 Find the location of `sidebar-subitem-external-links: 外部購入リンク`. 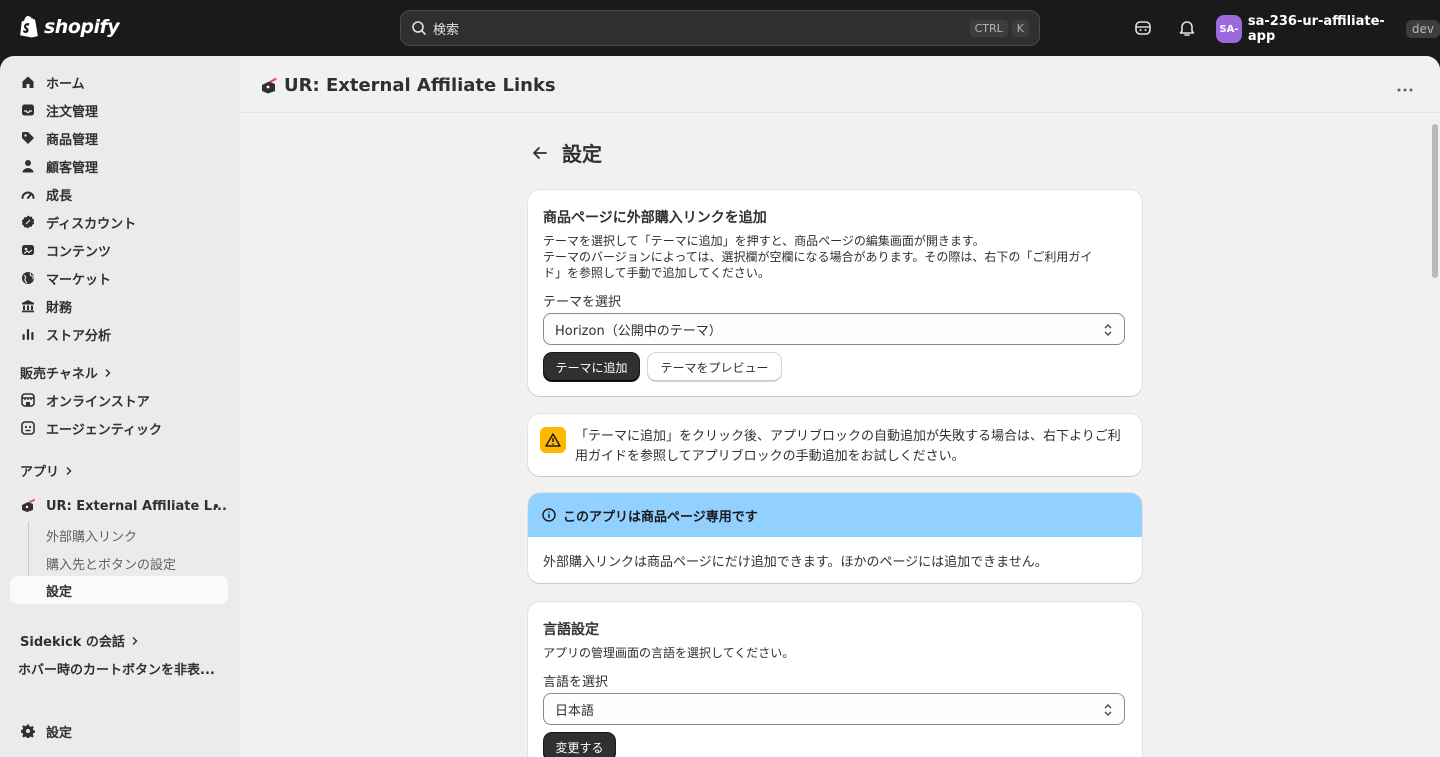

sidebar-subitem-external-links: 外部購入リンク is located at coordinates (91, 535).